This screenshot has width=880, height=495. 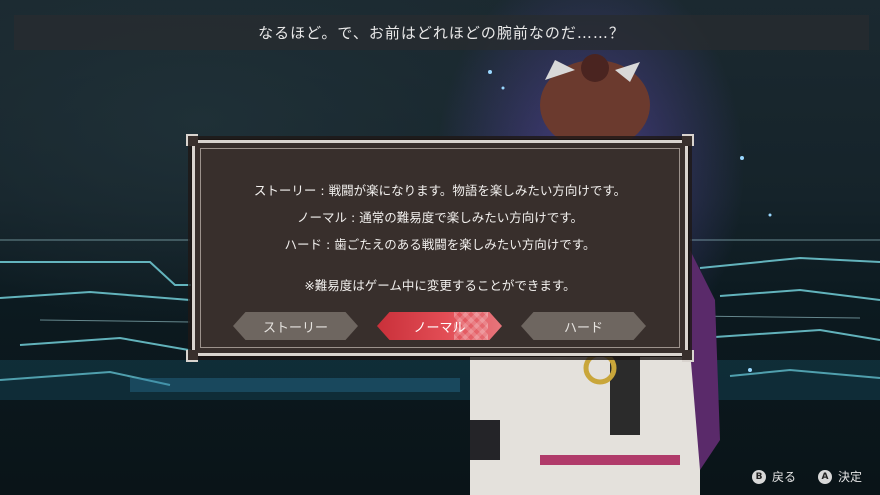 I want to click on mode-description-hard: ハード : 歯ごたえのある戦闘を楽しみたい方向けです。, so click(x=440, y=244).